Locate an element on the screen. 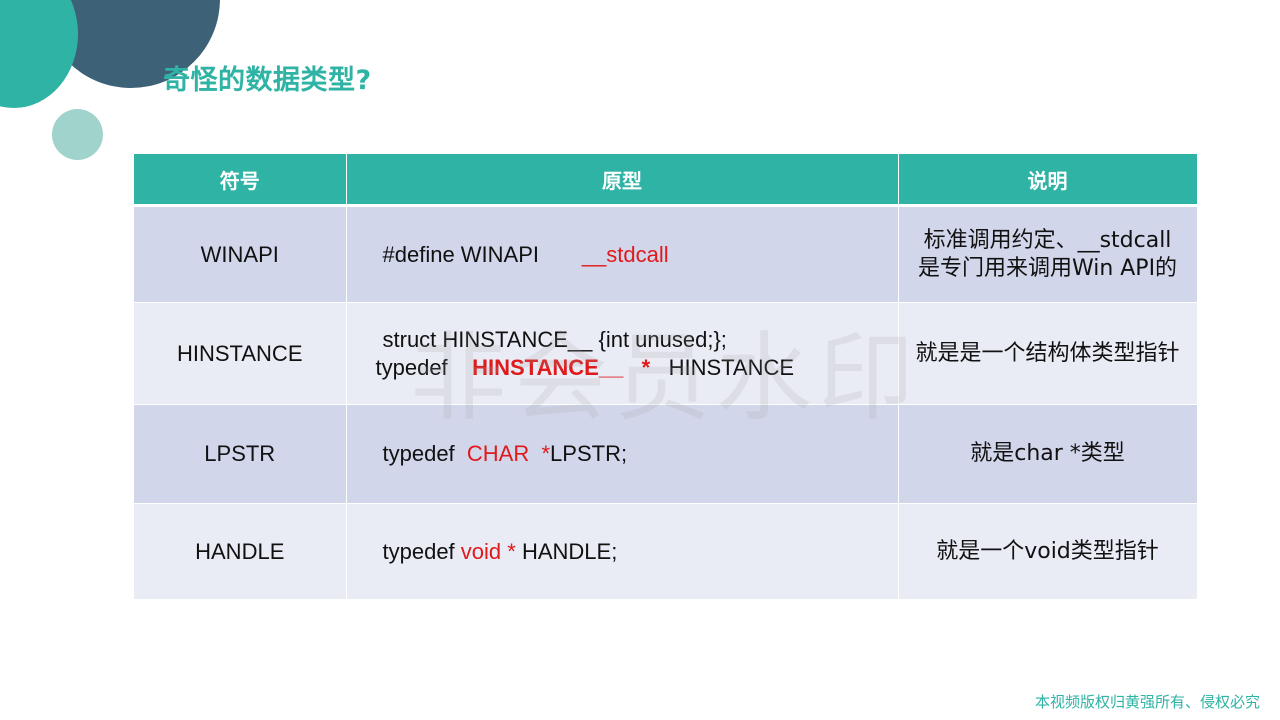 The height and width of the screenshot is (720, 1280). decor-circle-small is located at coordinates (77, 134).